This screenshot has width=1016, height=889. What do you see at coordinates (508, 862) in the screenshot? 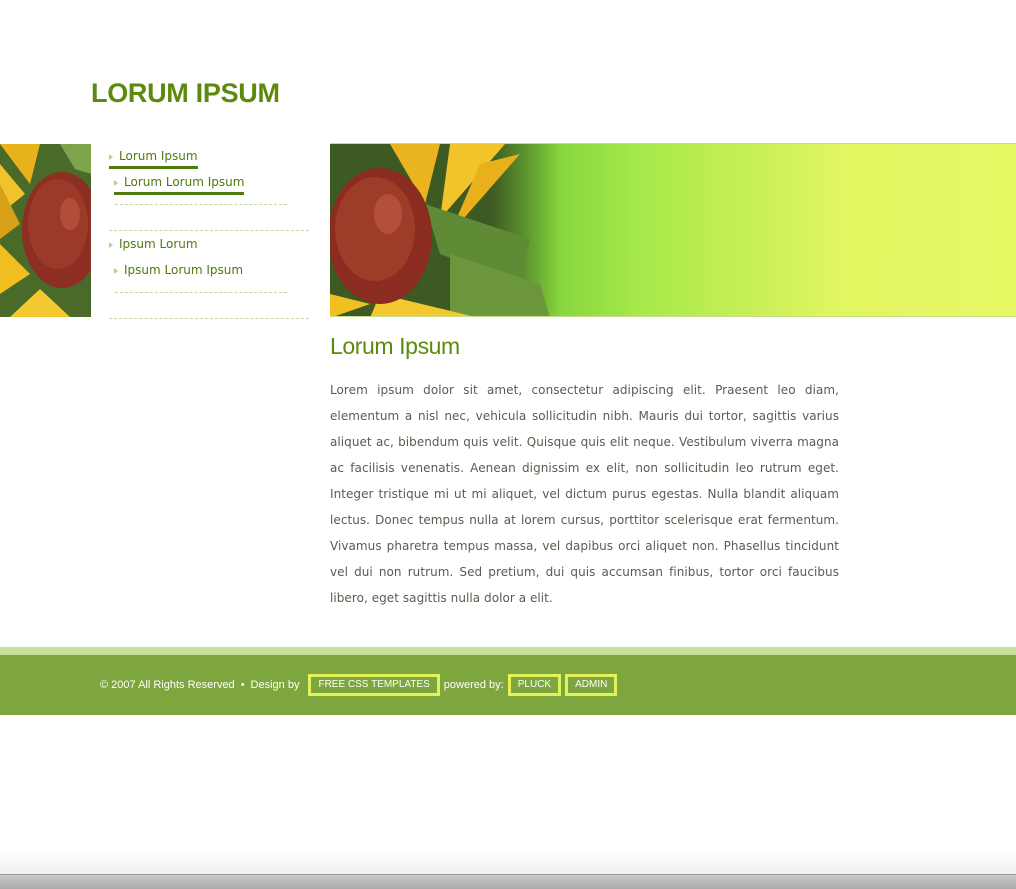
I see `window-bottom-shadow` at bounding box center [508, 862].